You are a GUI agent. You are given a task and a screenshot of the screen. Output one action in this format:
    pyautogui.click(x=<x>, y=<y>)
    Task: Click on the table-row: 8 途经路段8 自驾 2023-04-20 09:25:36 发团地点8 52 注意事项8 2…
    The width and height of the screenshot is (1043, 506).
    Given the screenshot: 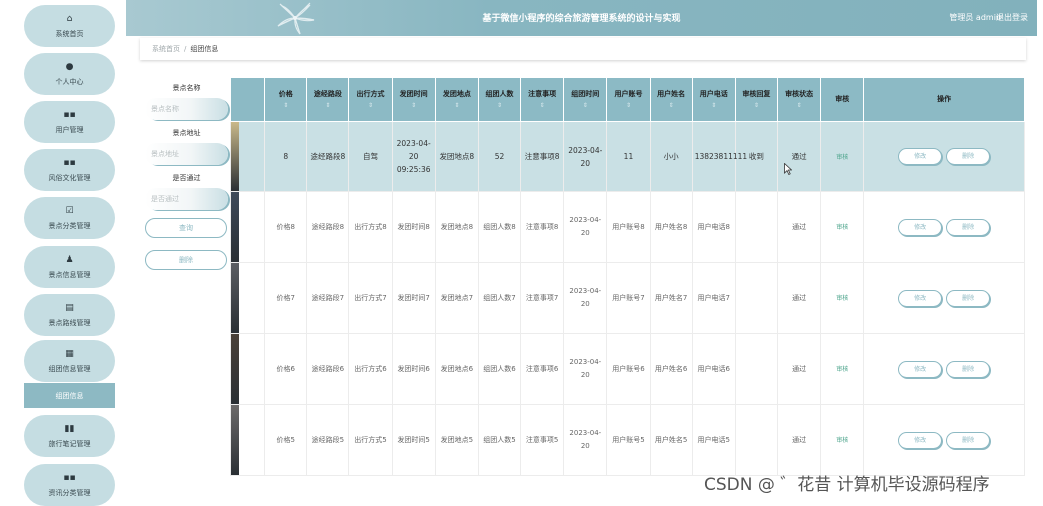 What is the action you would take?
    pyautogui.click(x=627, y=156)
    